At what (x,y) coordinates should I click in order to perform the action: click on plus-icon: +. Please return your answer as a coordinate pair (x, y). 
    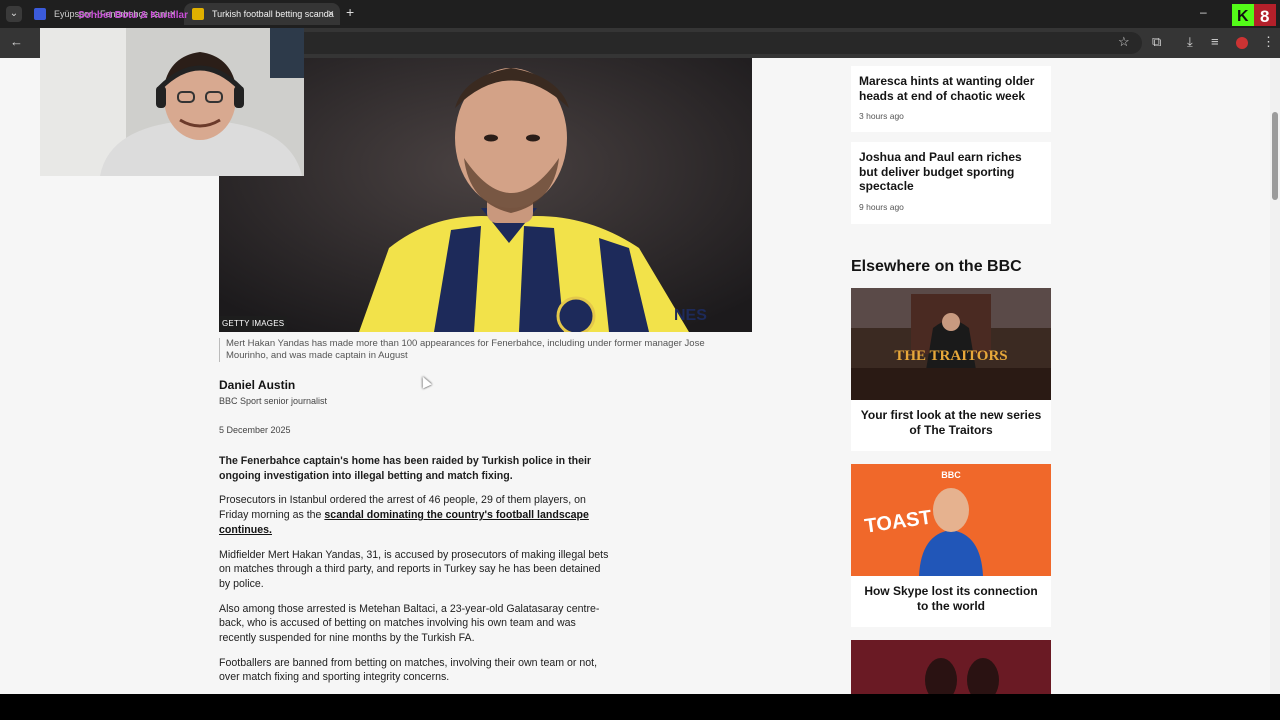
    Looking at the image, I should click on (350, 12).